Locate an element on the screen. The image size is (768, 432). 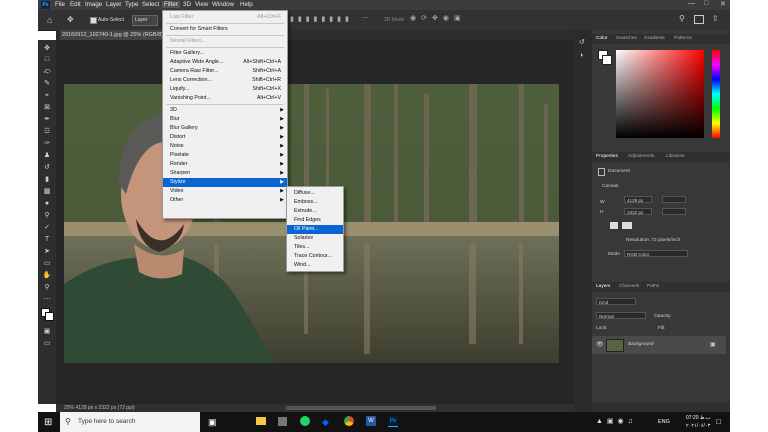
layer-kind-filter: Kind is located at coordinates (616, 301).